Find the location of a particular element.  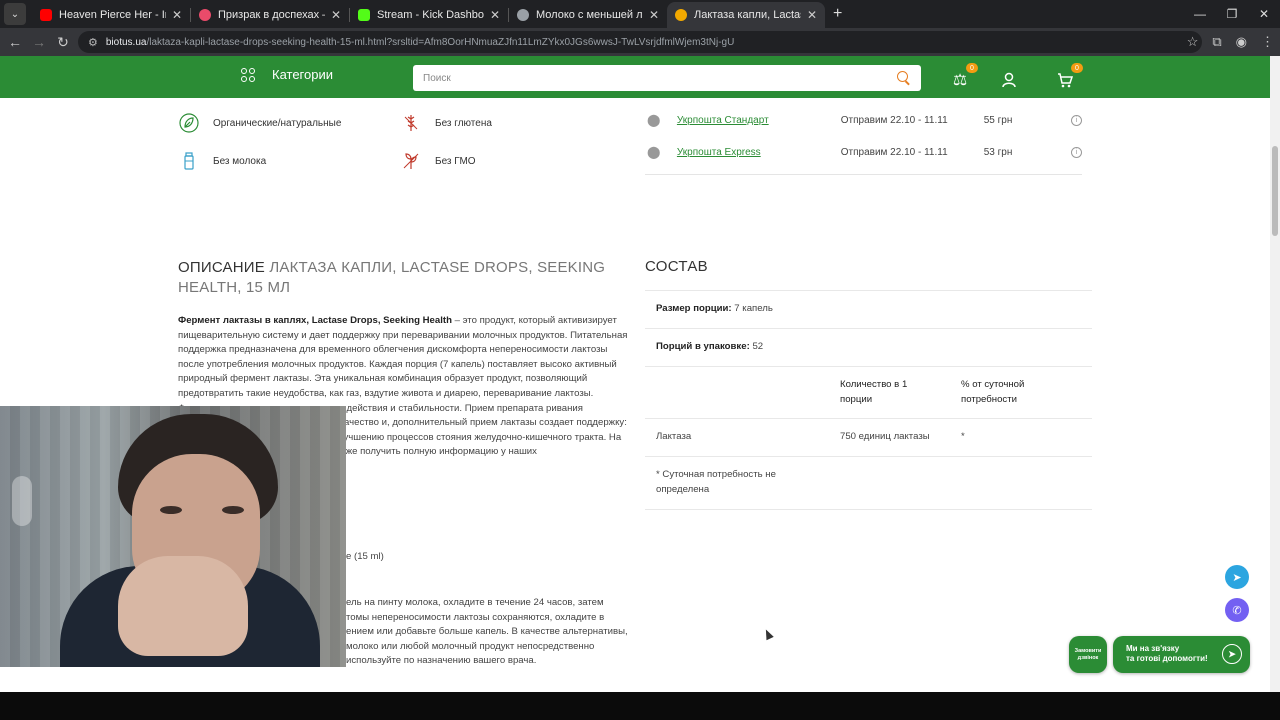

footnote-row: * Суточная потребность не определена is located at coordinates (868, 483).